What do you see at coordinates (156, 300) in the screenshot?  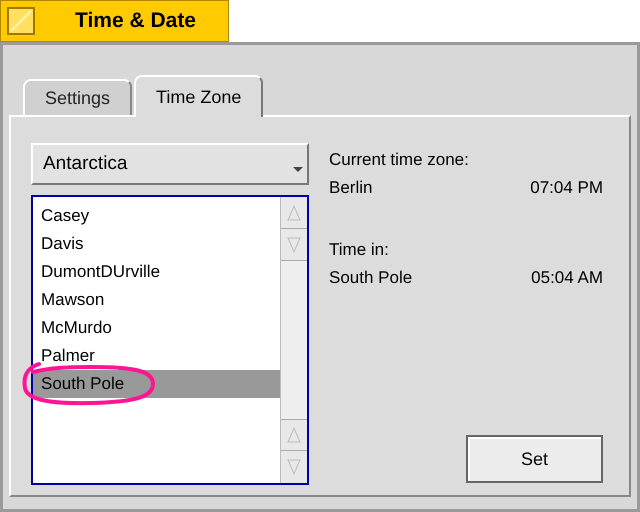 I see `city-item: Mawson` at bounding box center [156, 300].